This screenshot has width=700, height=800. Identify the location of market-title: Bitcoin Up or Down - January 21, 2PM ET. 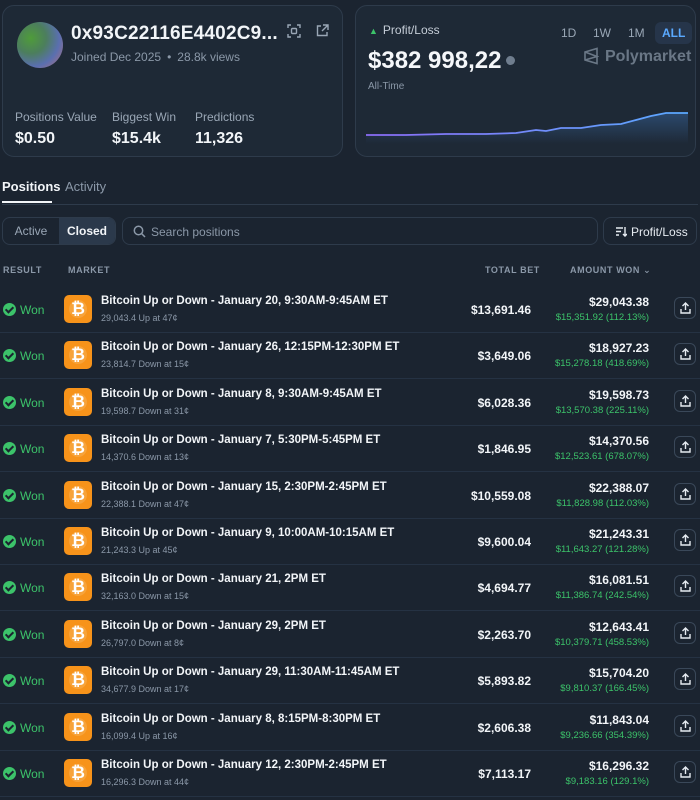
(213, 579).